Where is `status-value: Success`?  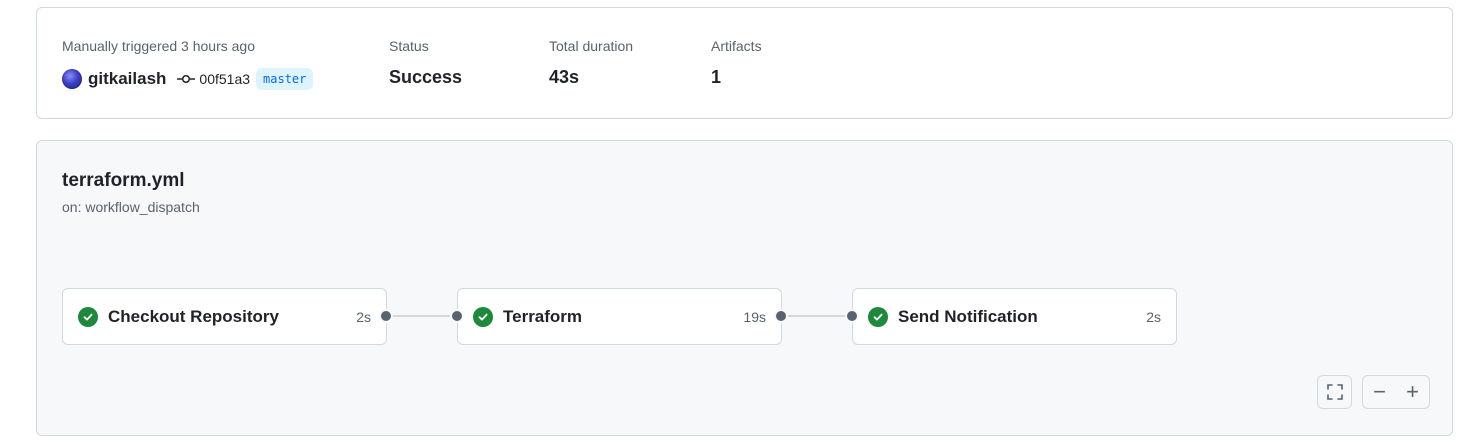 status-value: Success is located at coordinates (426, 77).